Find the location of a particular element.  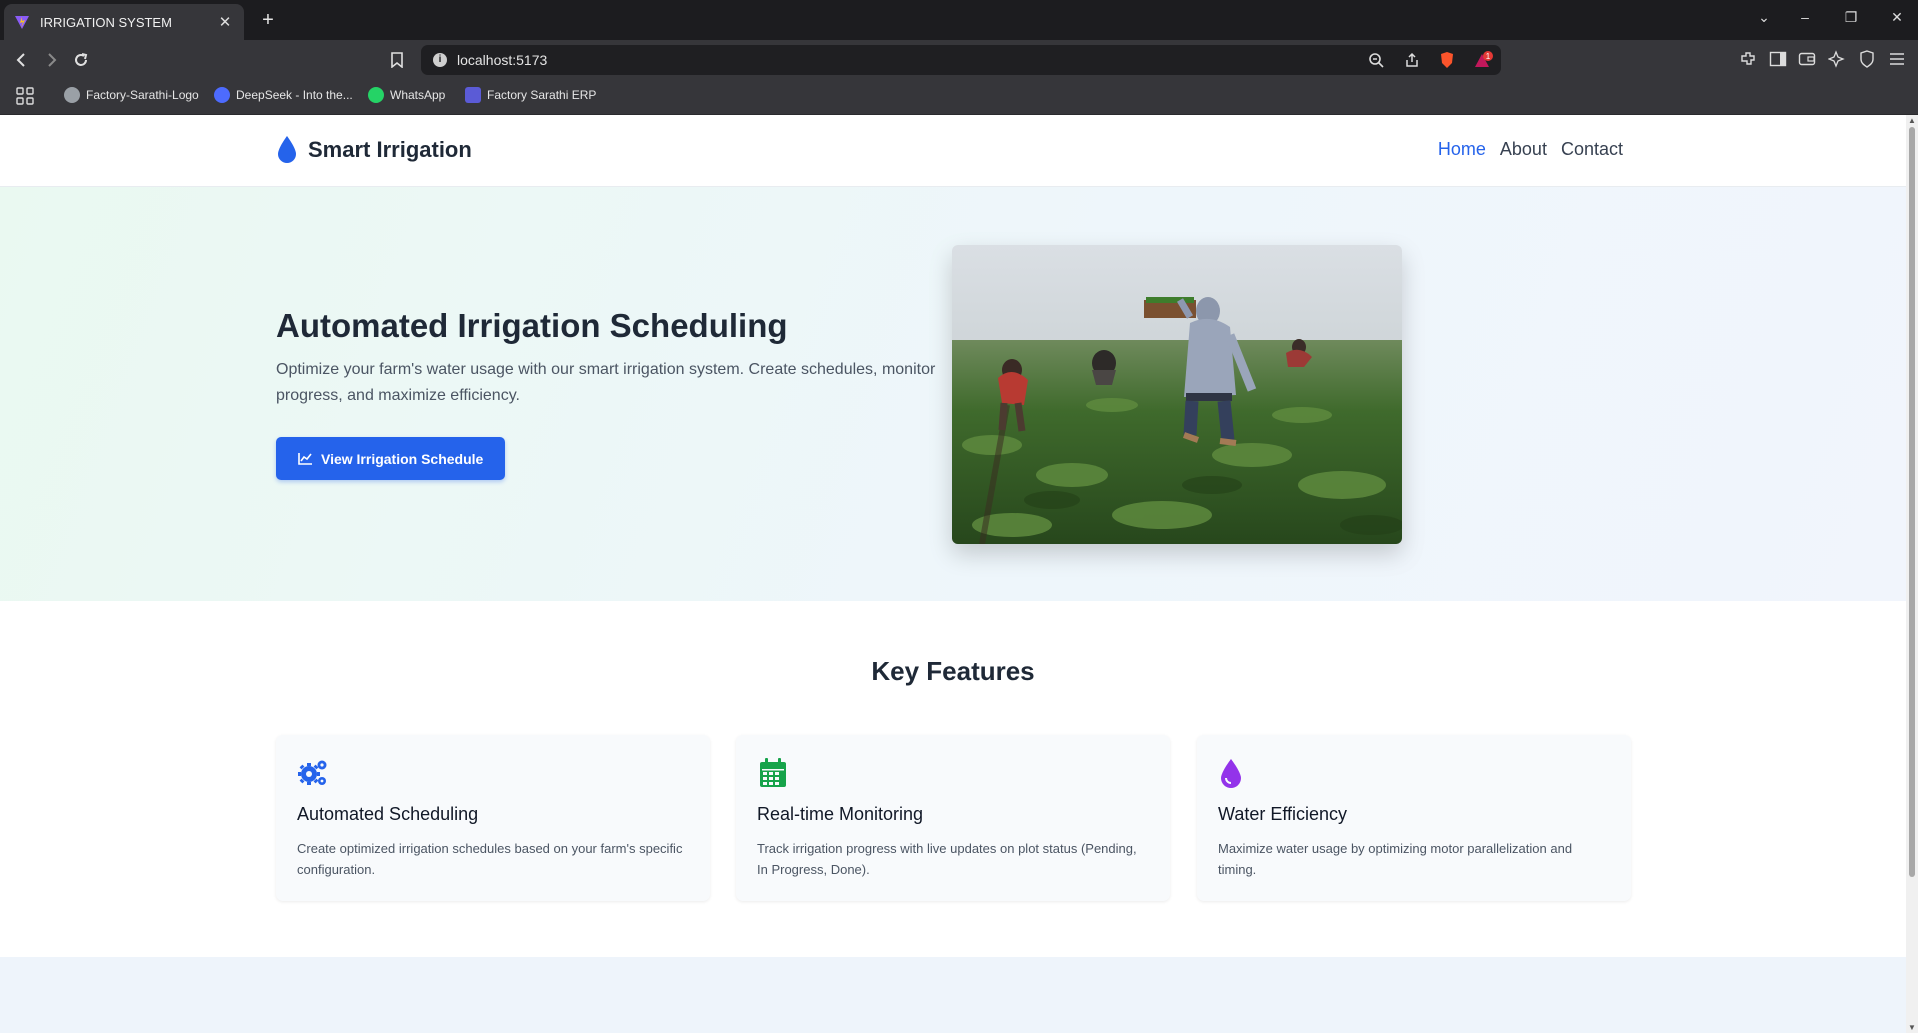

minimize-button: – is located at coordinates (1805, 17).